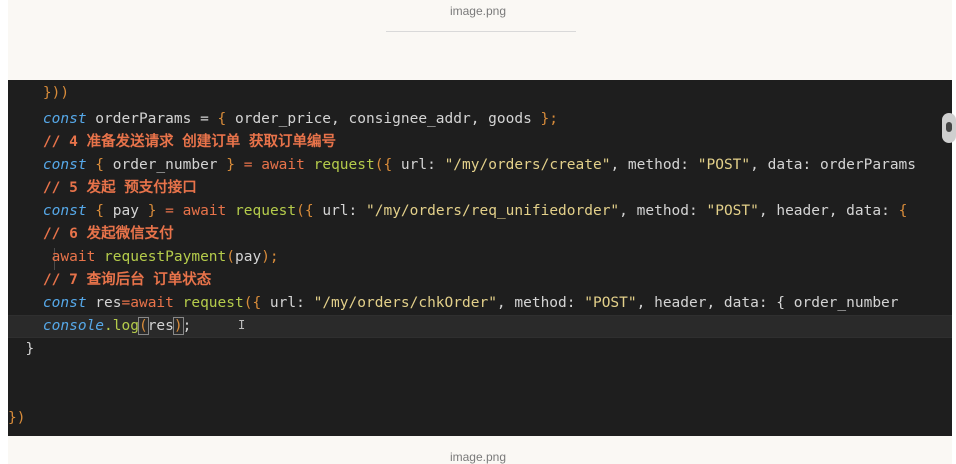  Describe the element at coordinates (478, 457) in the screenshot. I see `image-caption-bottom: image.png` at that location.